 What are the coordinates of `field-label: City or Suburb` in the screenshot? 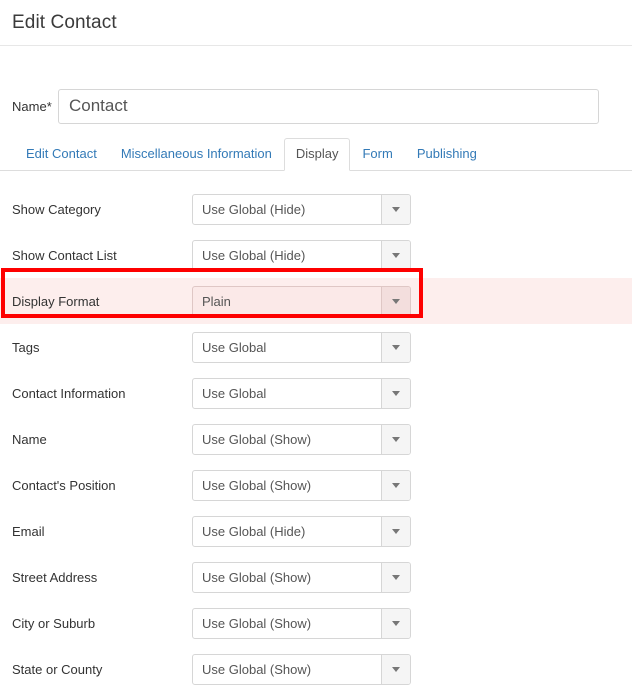 It's located at (54, 623).